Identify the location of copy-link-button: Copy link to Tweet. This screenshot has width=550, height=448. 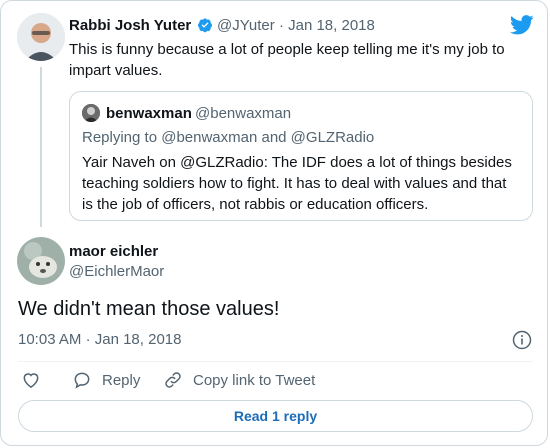
(239, 380).